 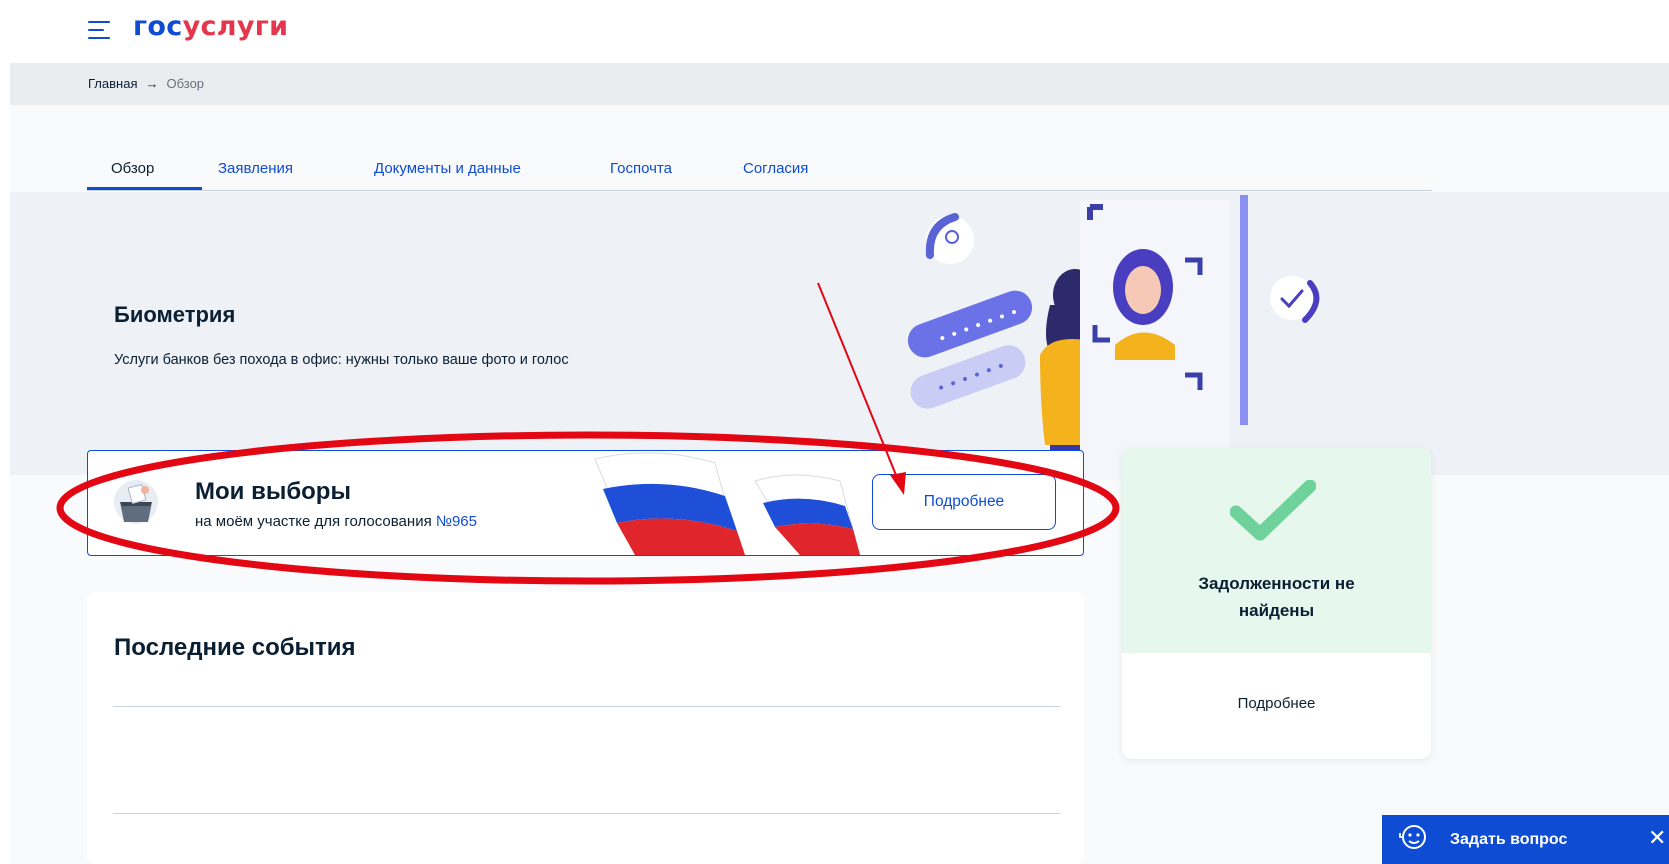 I want to click on elections-subtitle: на моём участке для голосования №965, so click(x=336, y=521).